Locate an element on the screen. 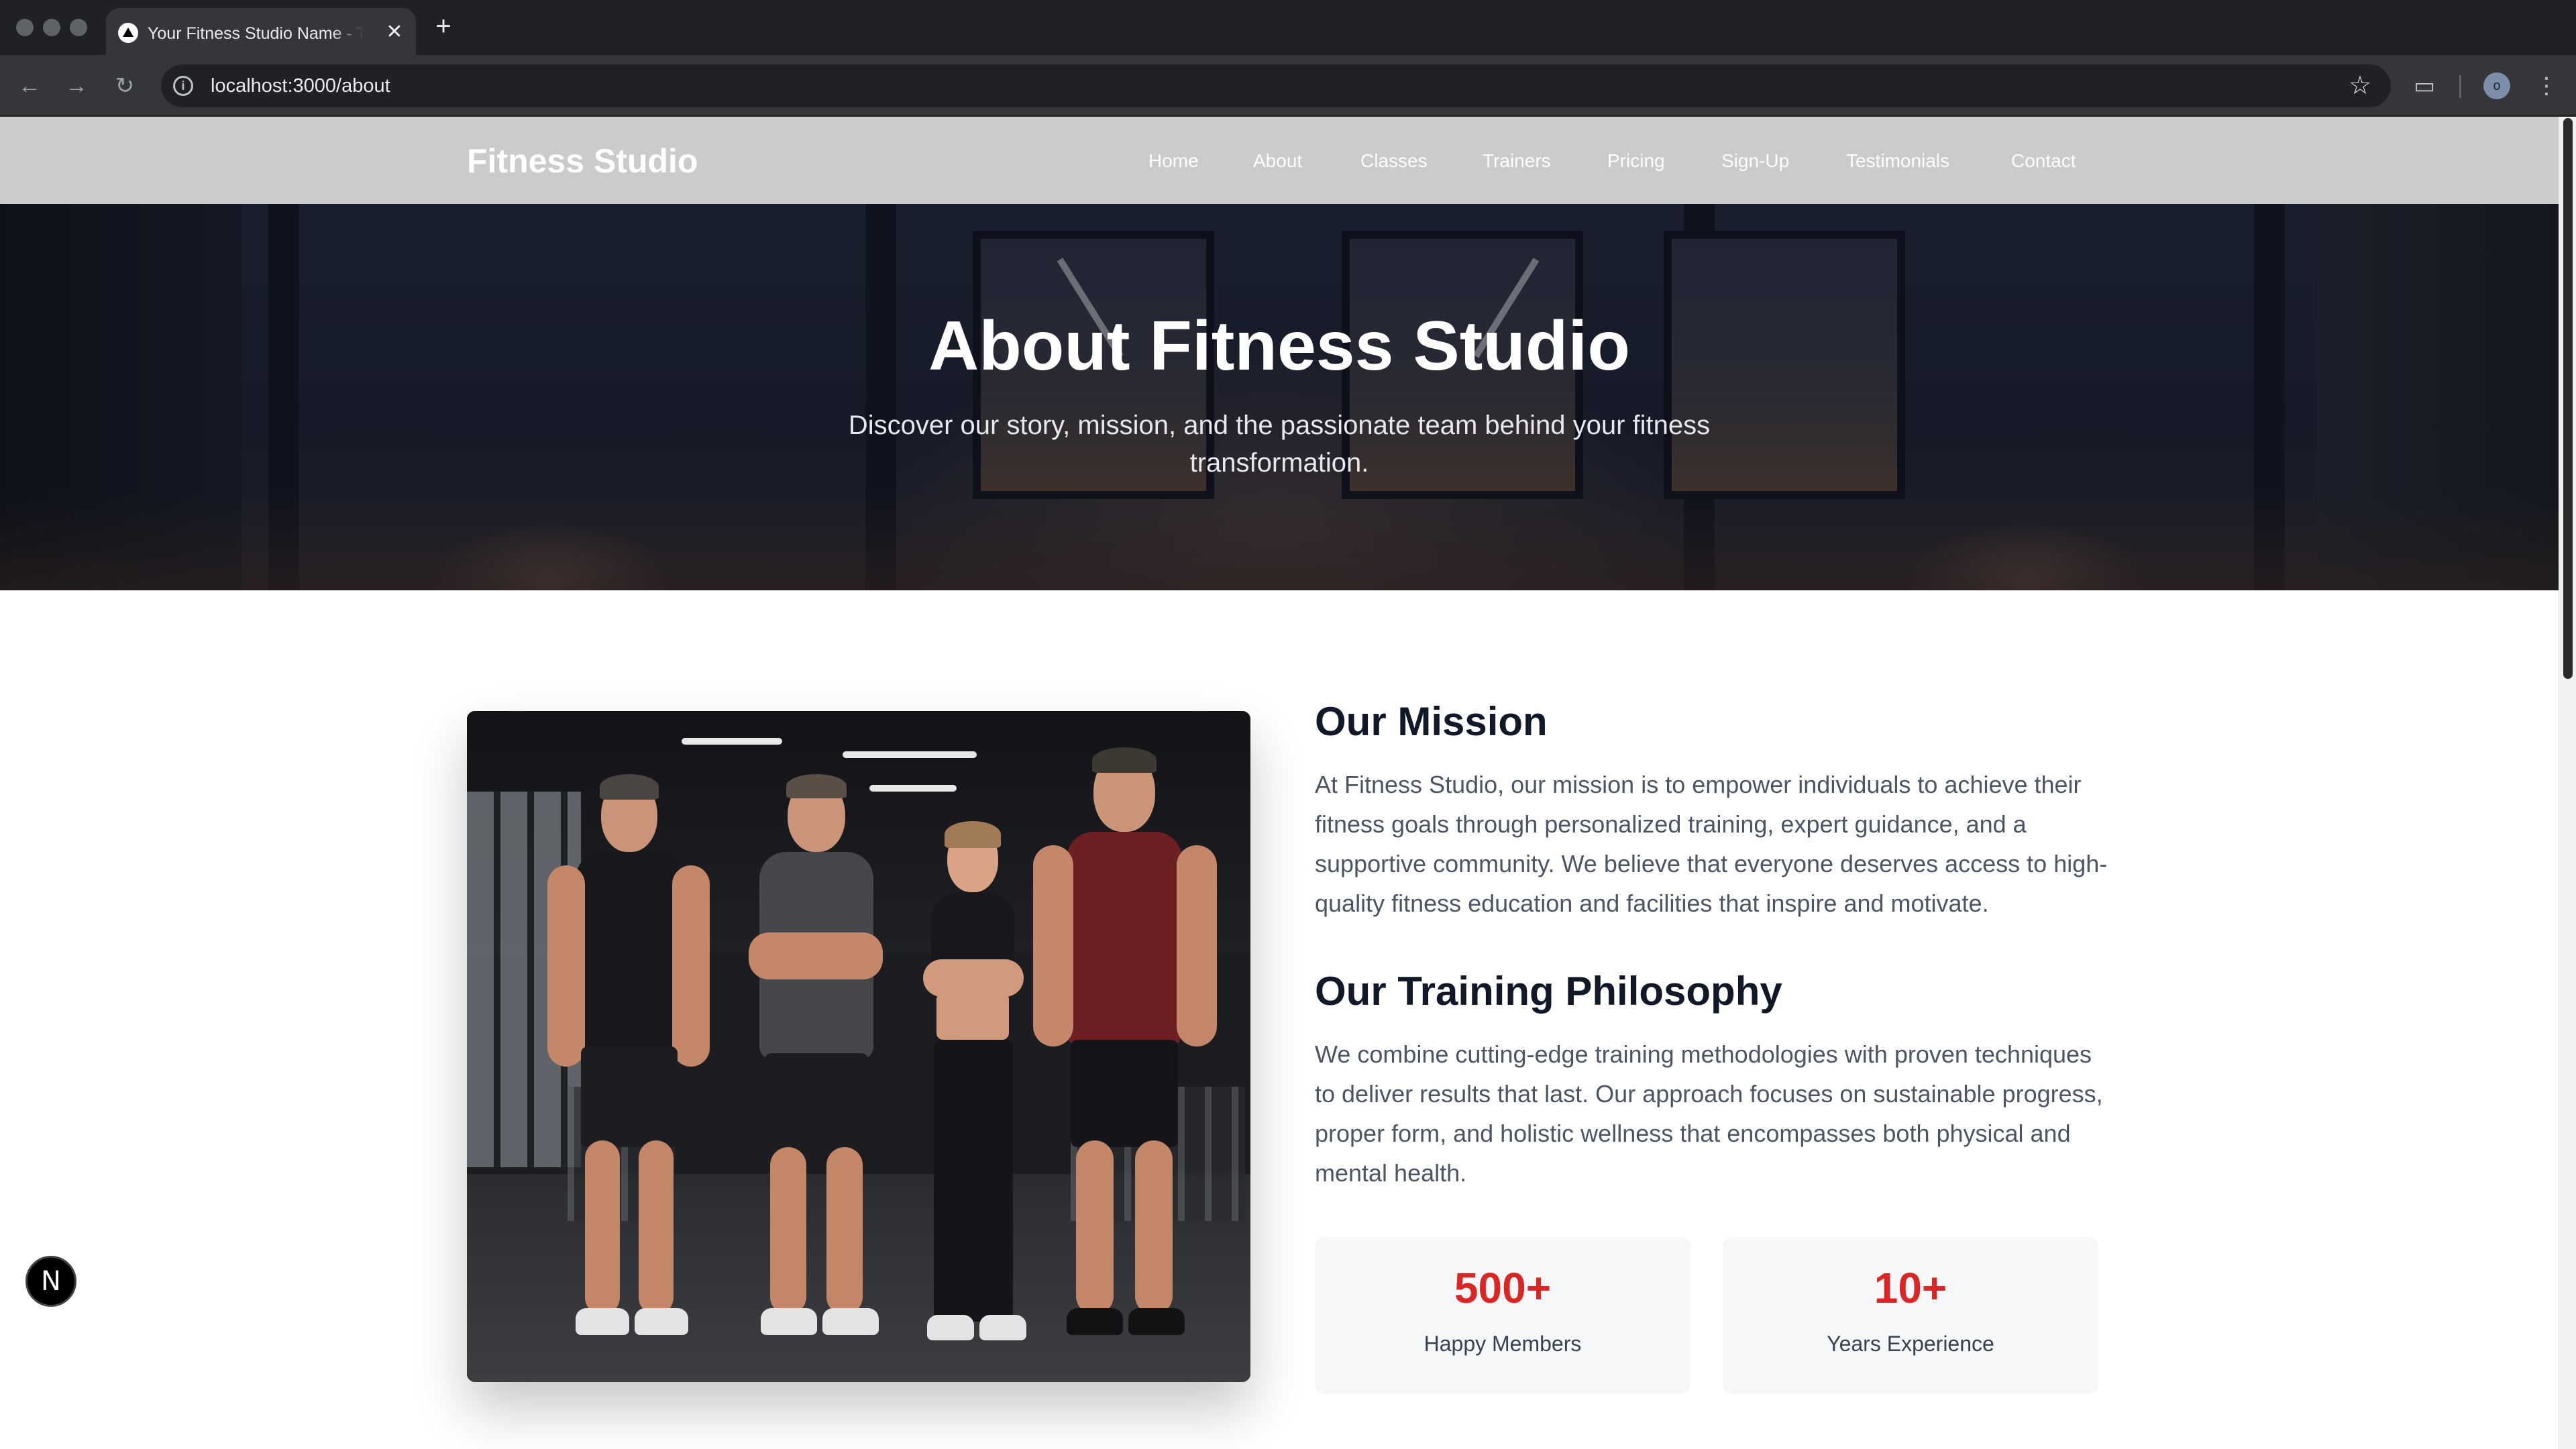 This screenshot has height=1449, width=2576. close-tab-icon: ✕ is located at coordinates (394, 32).